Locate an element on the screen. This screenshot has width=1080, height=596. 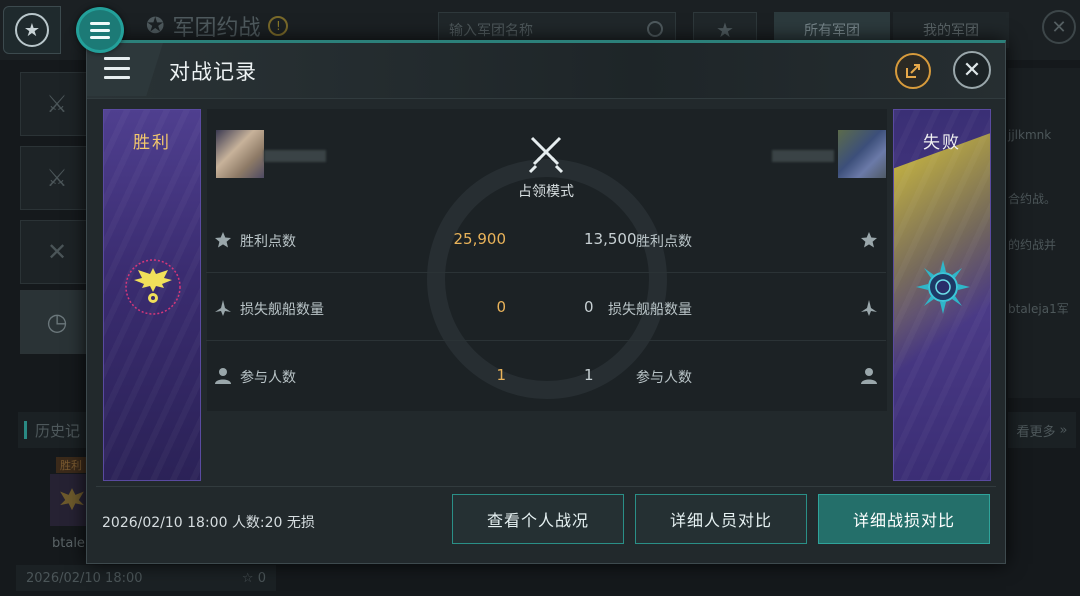
background-snippet: btaleja1军 is located at coordinates (1038, 309).